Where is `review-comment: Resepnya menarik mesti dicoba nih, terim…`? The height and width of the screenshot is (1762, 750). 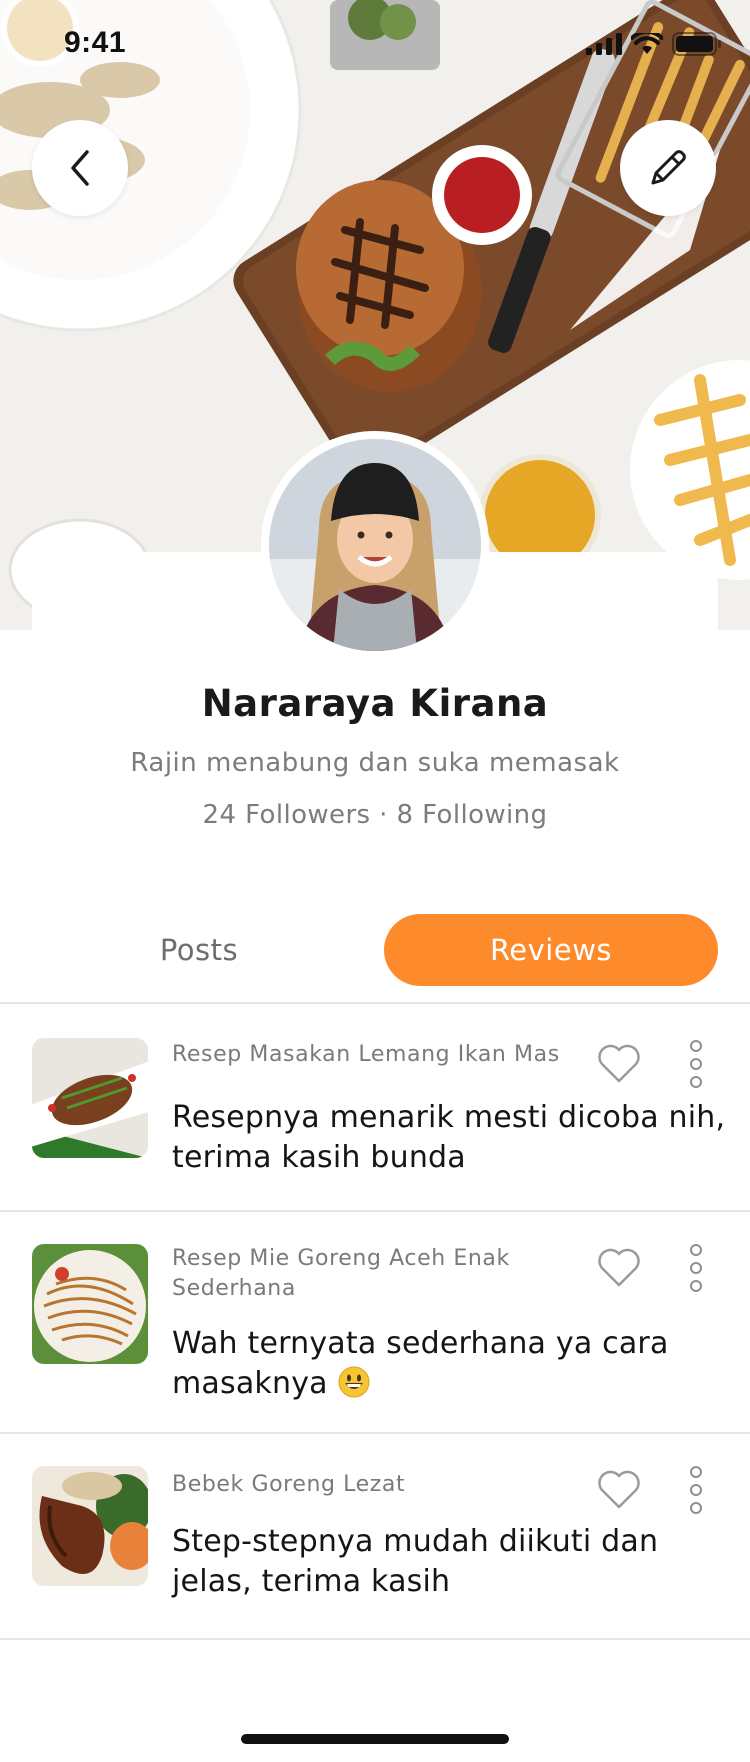
review-comment: Resepnya menarik mesti dicoba nih, terim… is located at coordinates (449, 1137).